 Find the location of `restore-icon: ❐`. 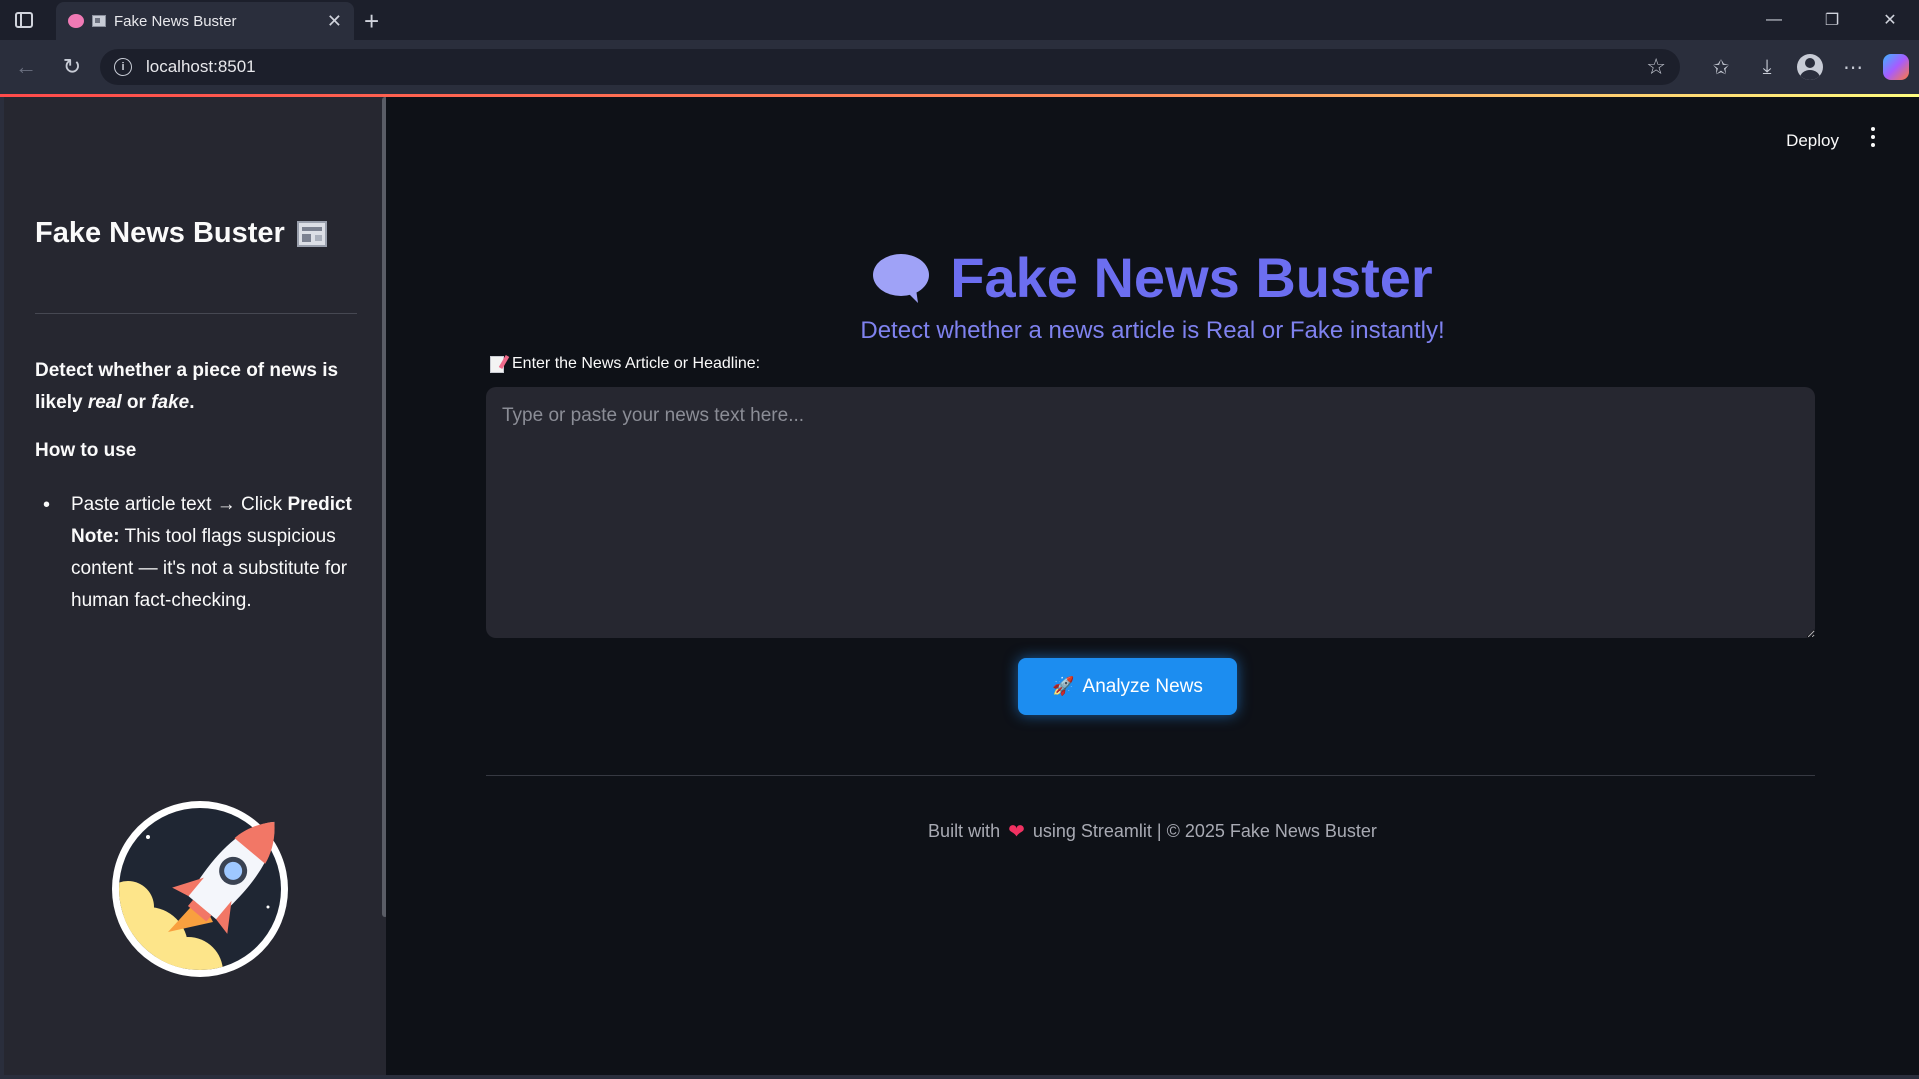

restore-icon: ❐ is located at coordinates (1832, 20).